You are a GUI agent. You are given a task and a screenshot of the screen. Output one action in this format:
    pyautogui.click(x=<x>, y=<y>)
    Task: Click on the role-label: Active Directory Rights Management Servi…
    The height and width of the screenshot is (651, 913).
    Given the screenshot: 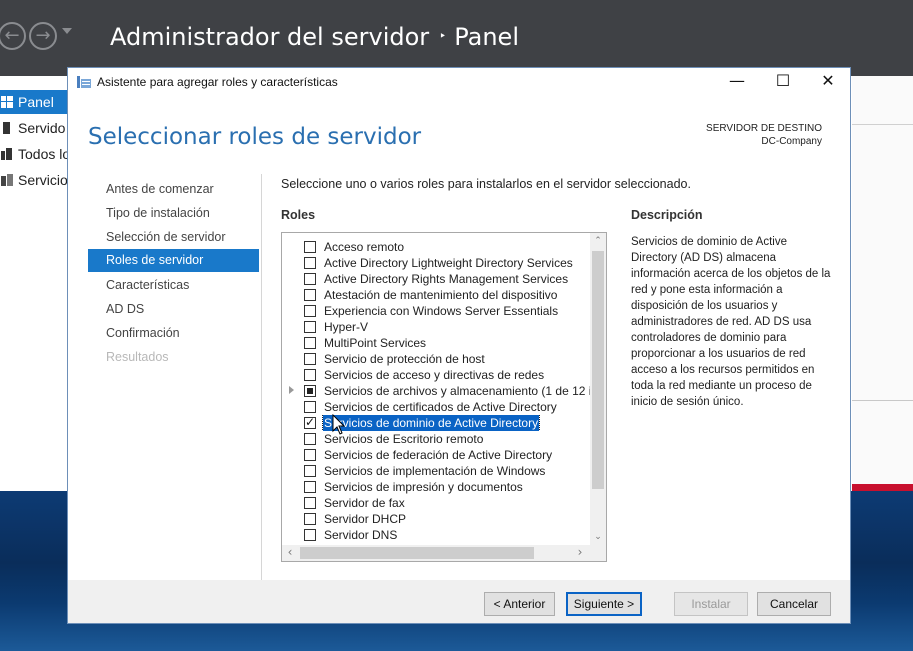 What is the action you would take?
    pyautogui.click(x=446, y=279)
    